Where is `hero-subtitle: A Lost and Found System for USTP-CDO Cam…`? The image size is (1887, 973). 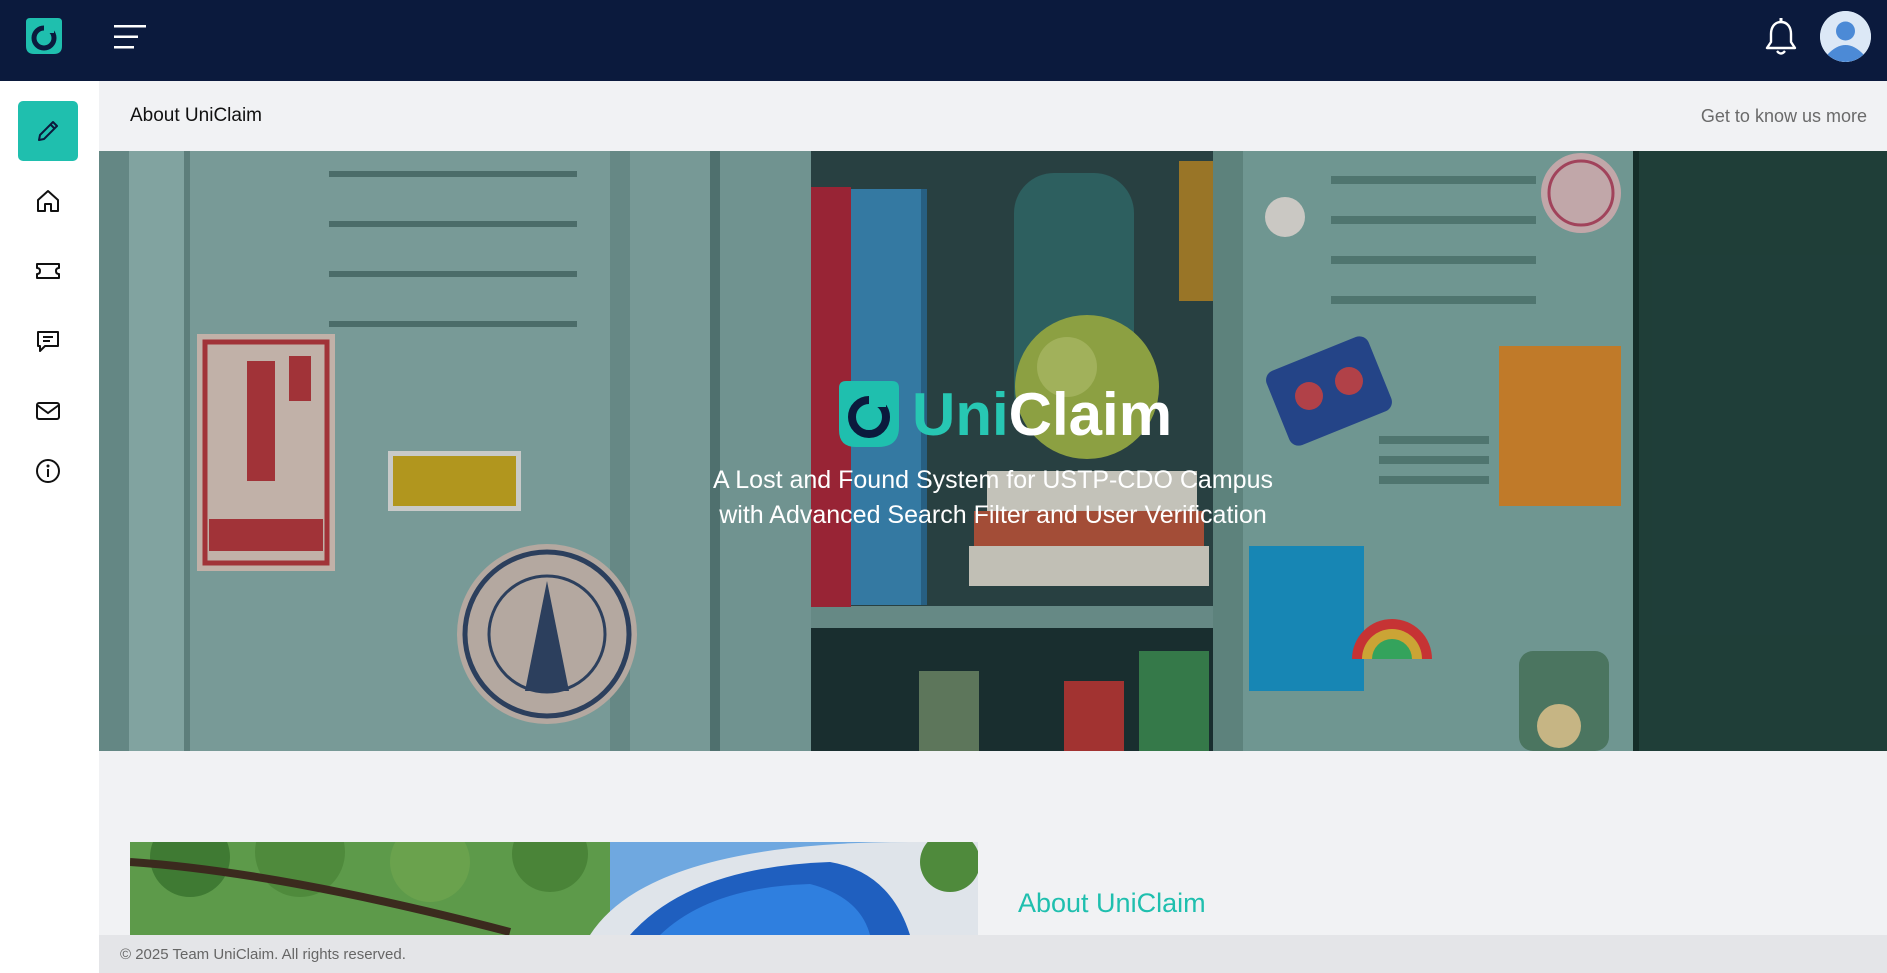
hero-subtitle: A Lost and Found System for USTP-CDO Cam… is located at coordinates (993, 498).